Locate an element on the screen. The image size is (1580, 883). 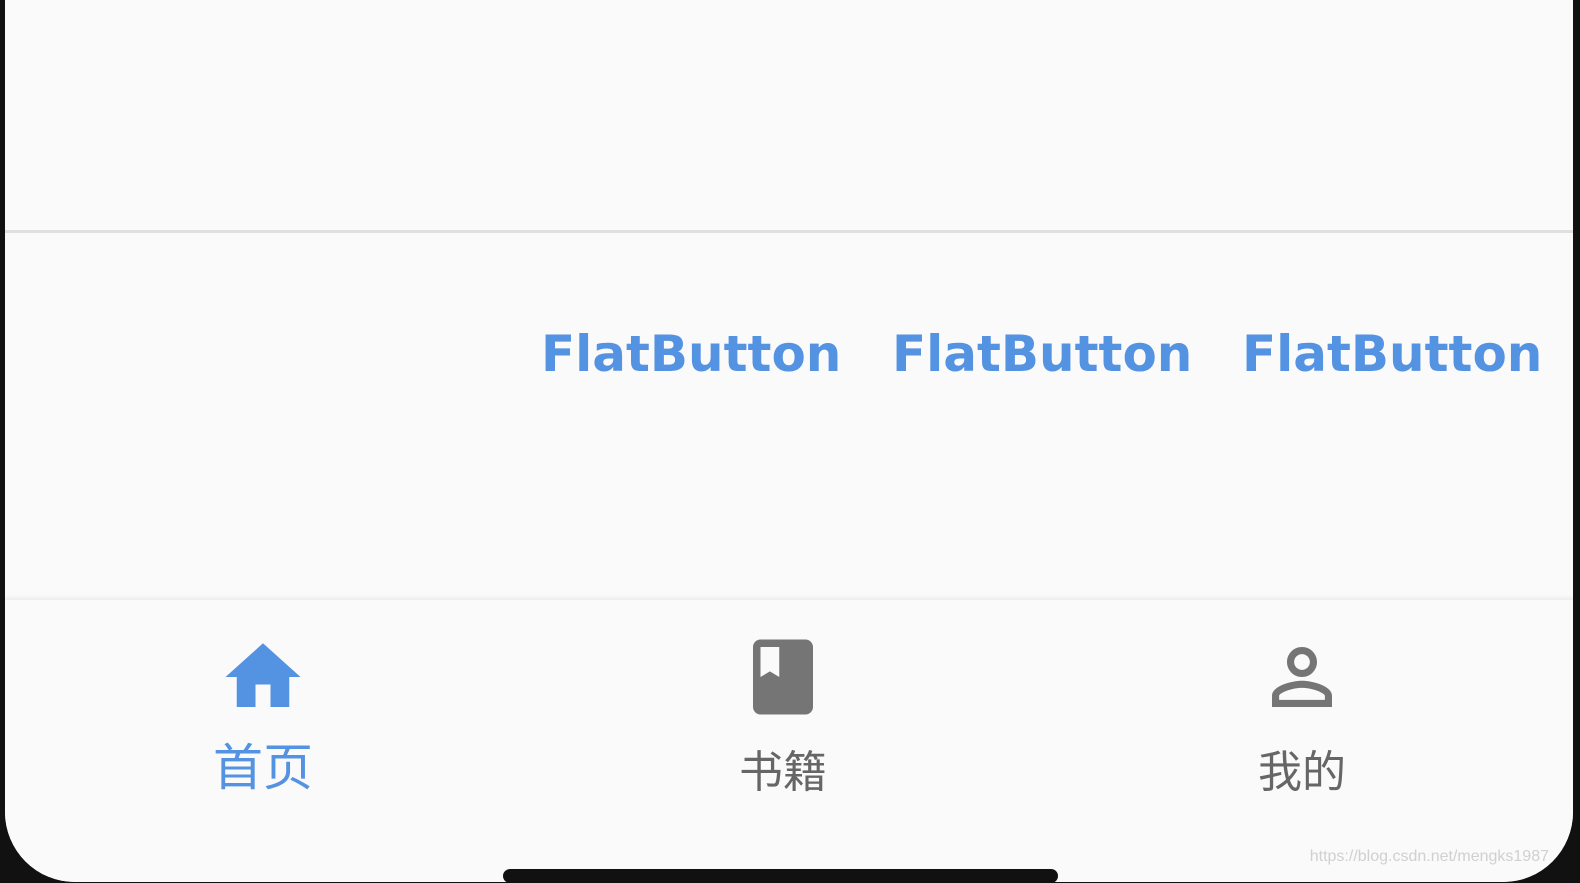
person-icon is located at coordinates (1302, 677).